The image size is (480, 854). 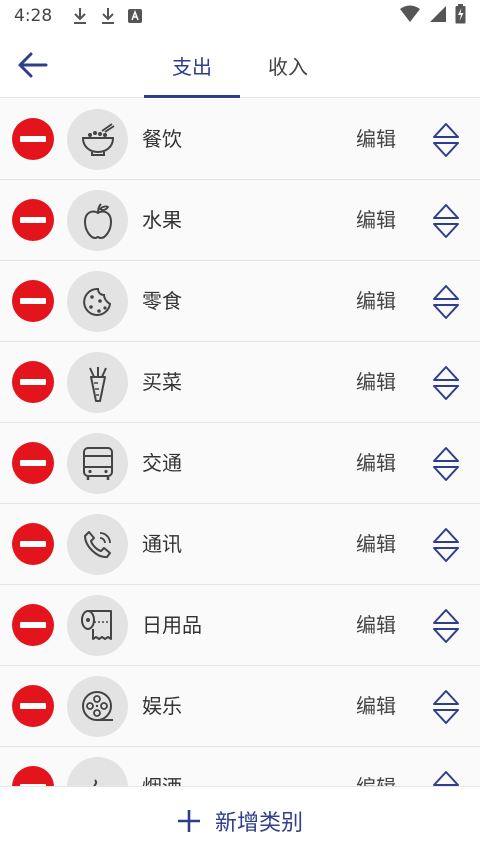 I want to click on header: 支出 收入, so click(x=240, y=65).